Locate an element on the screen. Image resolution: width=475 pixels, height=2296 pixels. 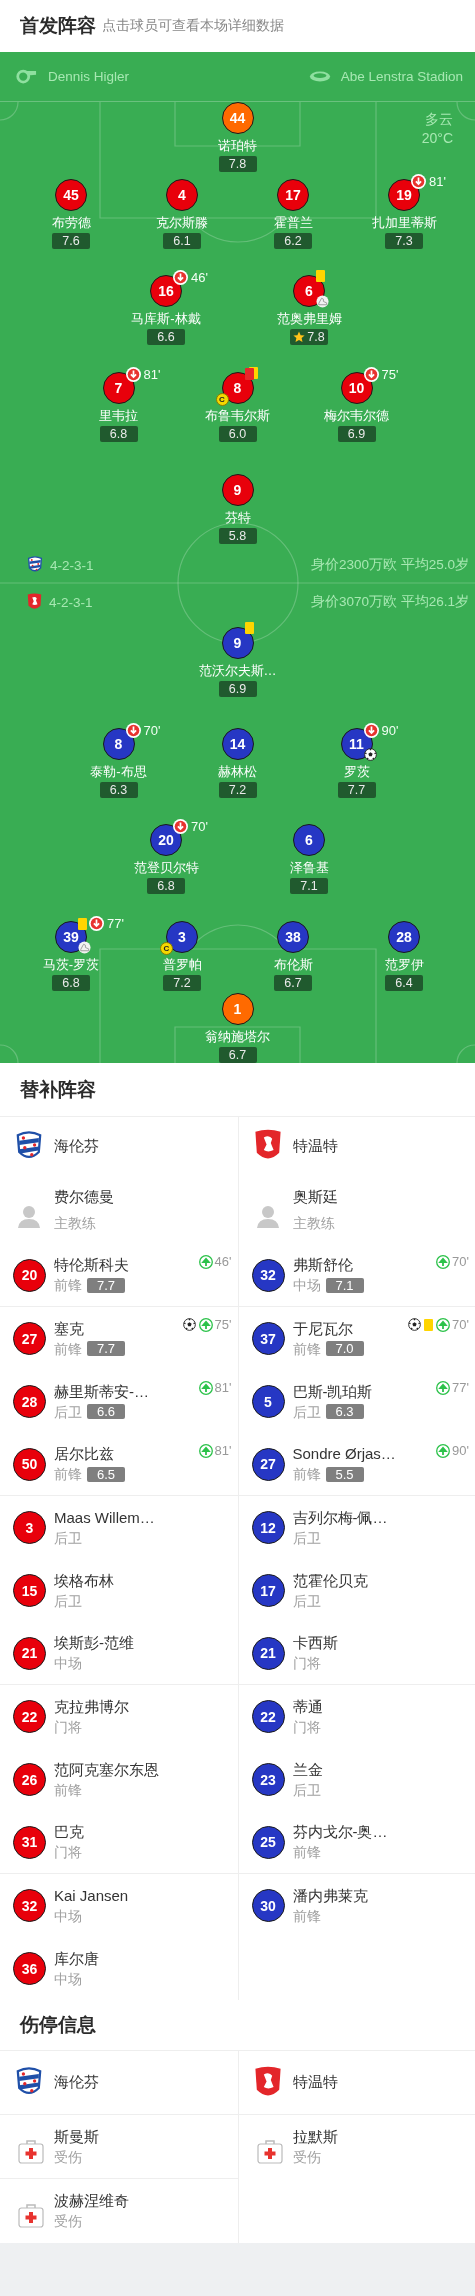
substitution-minute: 81' is located at coordinates (223, 1450).